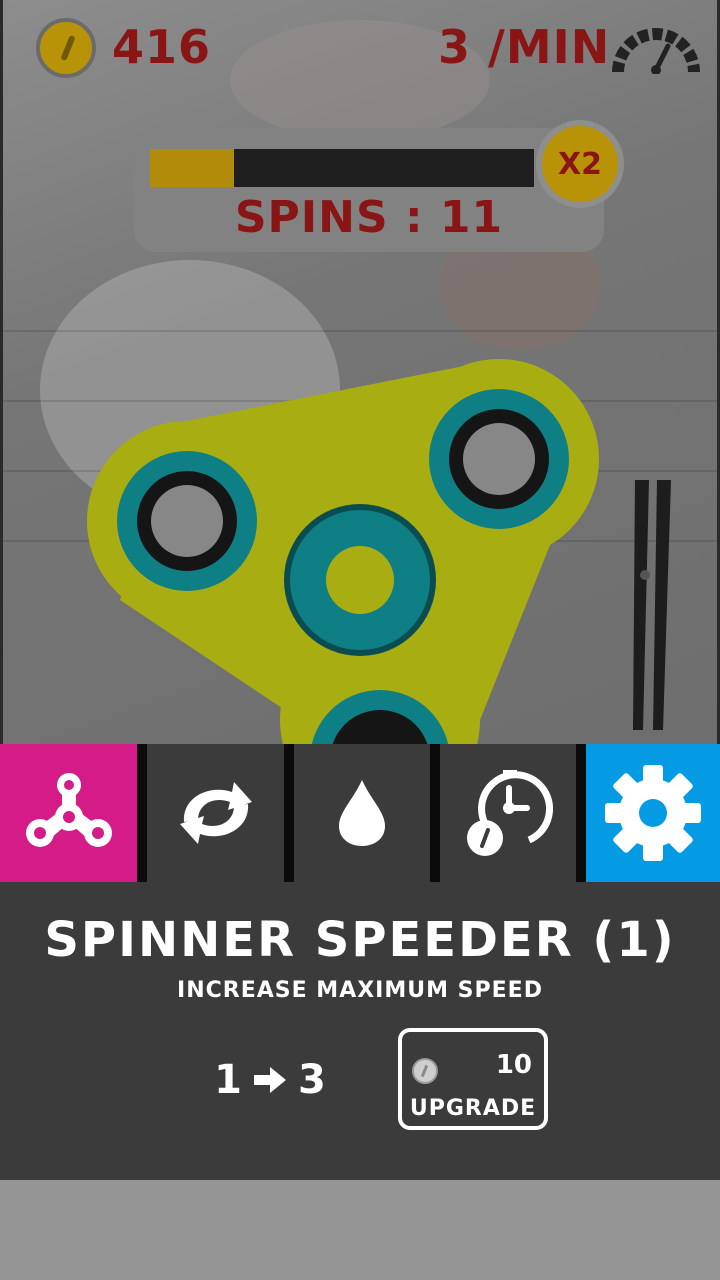 Image resolution: width=720 pixels, height=1280 pixels. Describe the element at coordinates (192, 168) in the screenshot. I see `spin-progress-fill` at that location.